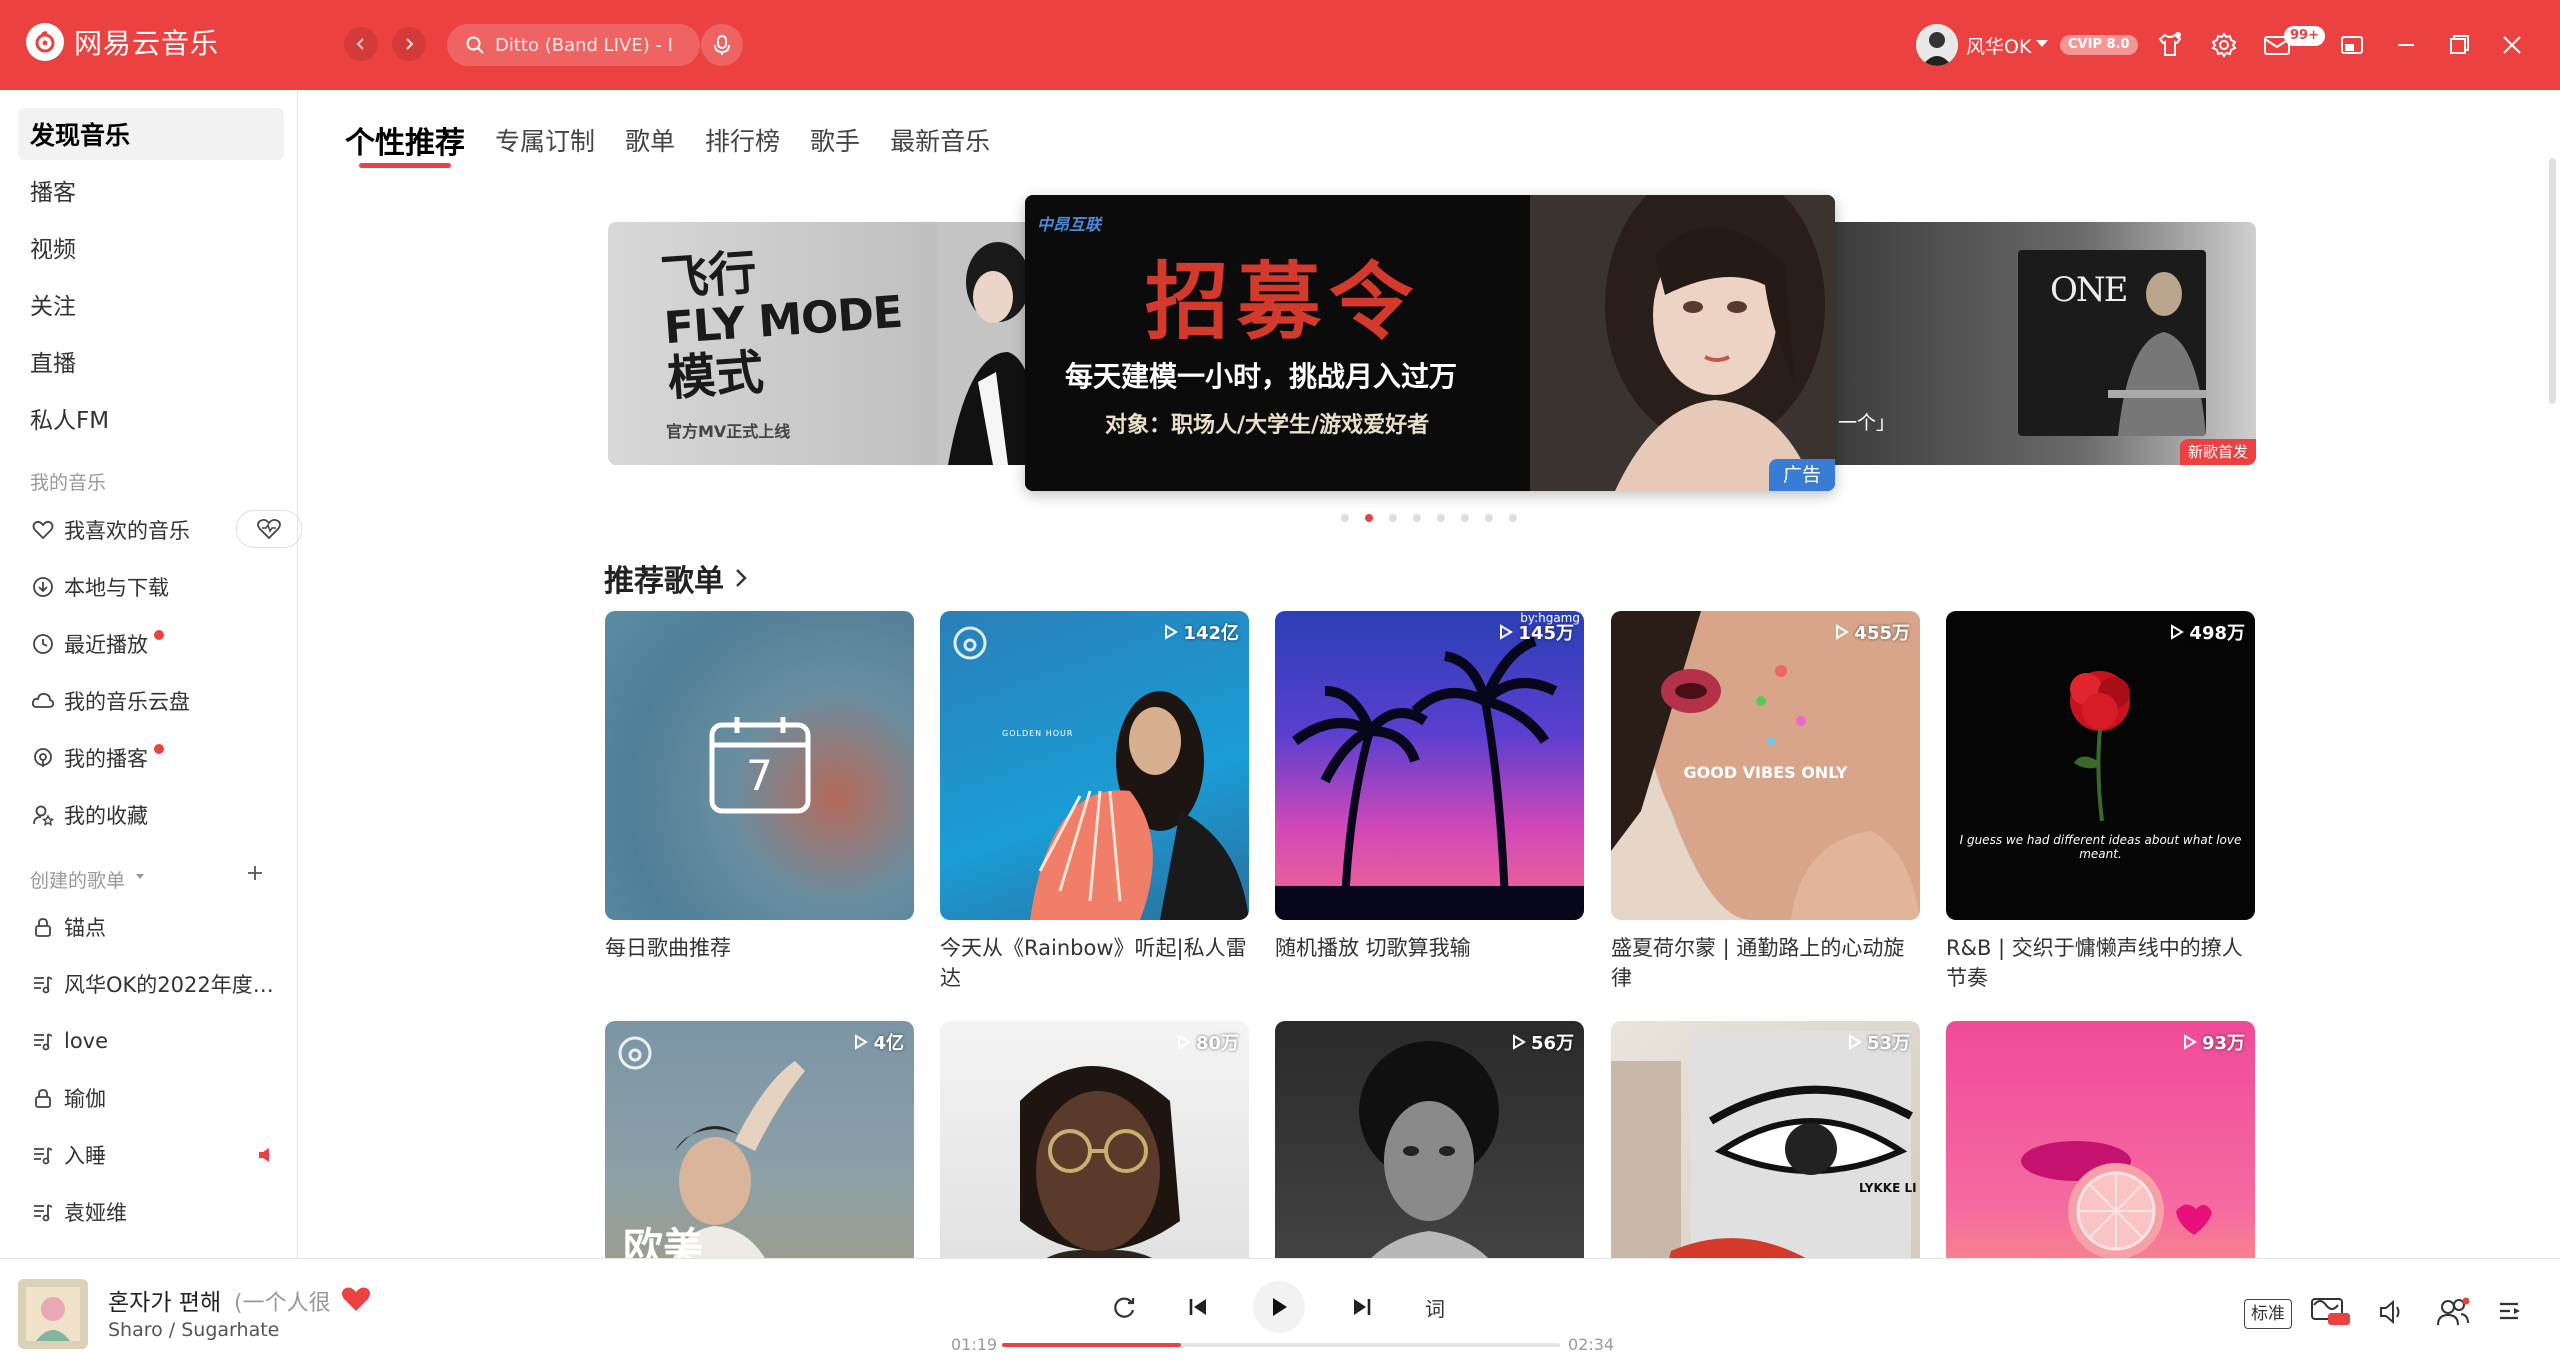  I want to click on playlist-item: 锚点, so click(155, 927).